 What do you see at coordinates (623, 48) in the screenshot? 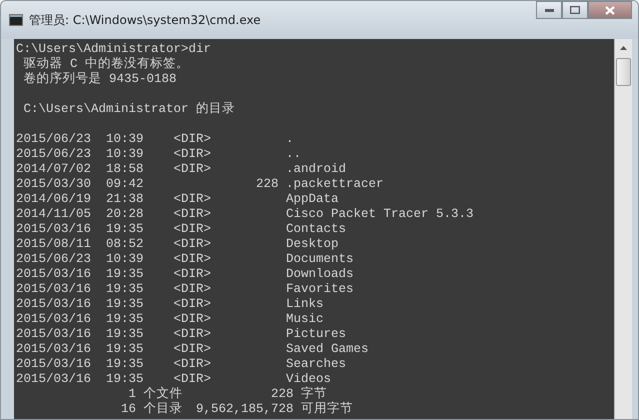
I see `scroll-up-icon` at bounding box center [623, 48].